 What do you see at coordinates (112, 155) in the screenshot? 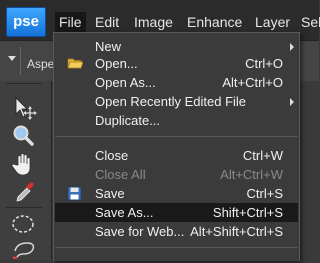
I see `menu-item-label: Close` at bounding box center [112, 155].